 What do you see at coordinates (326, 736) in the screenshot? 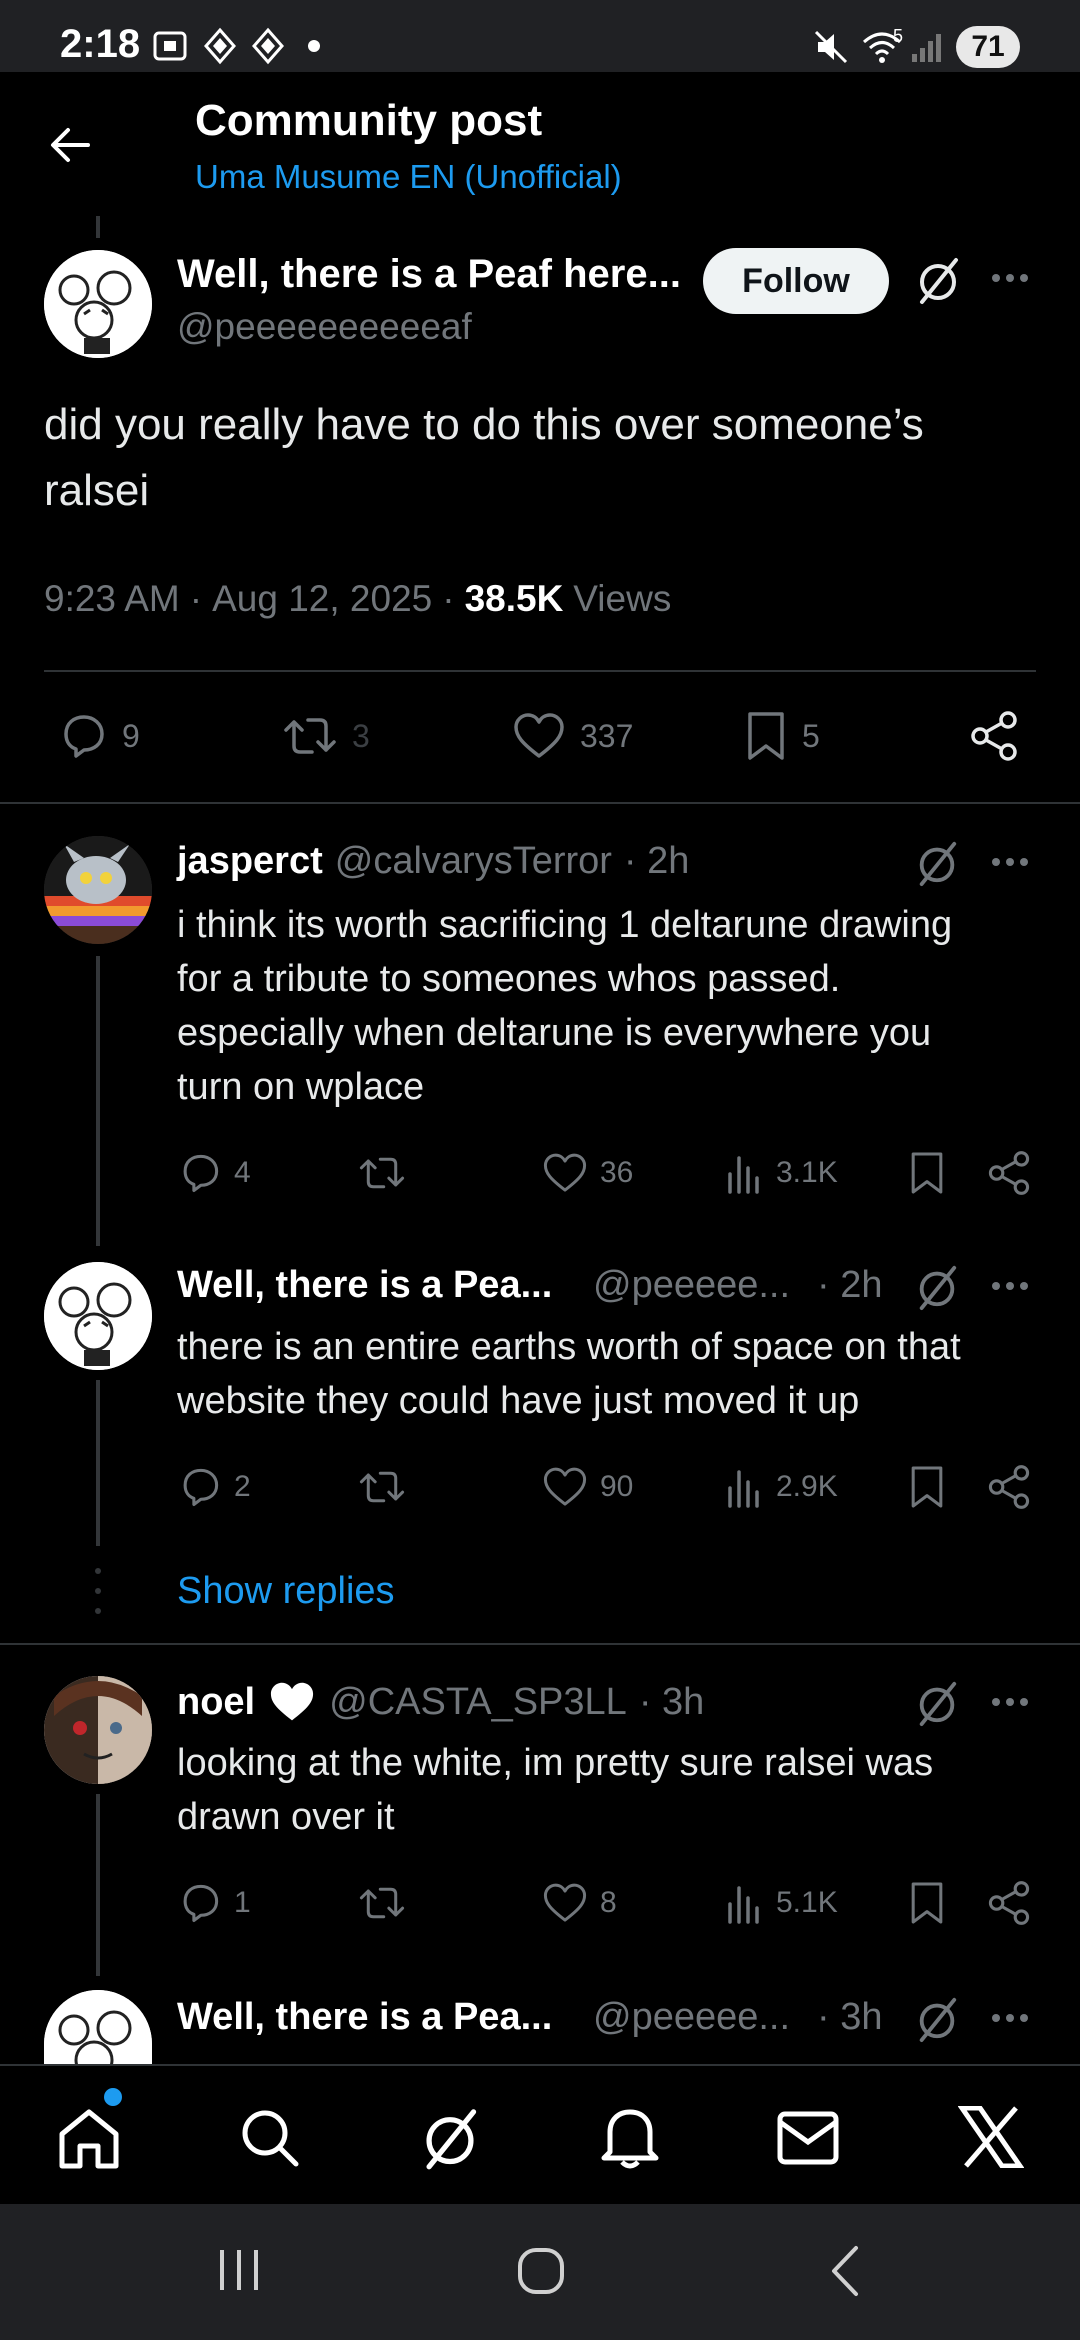
I see `repost-button: 3` at bounding box center [326, 736].